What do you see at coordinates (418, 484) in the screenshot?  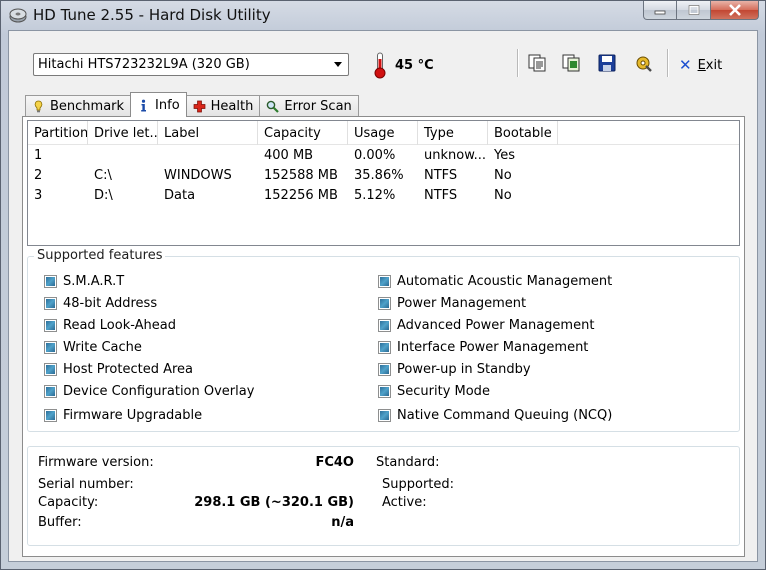 I see `supported-label: Supported:` at bounding box center [418, 484].